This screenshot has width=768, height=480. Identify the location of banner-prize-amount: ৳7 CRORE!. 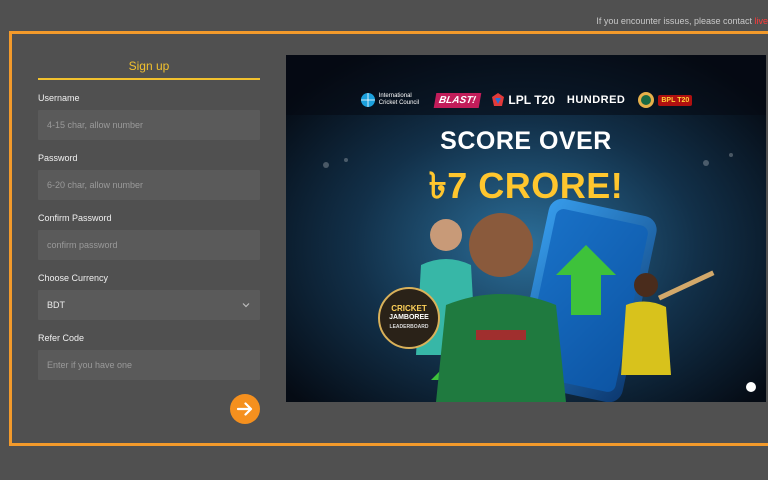
(526, 185).